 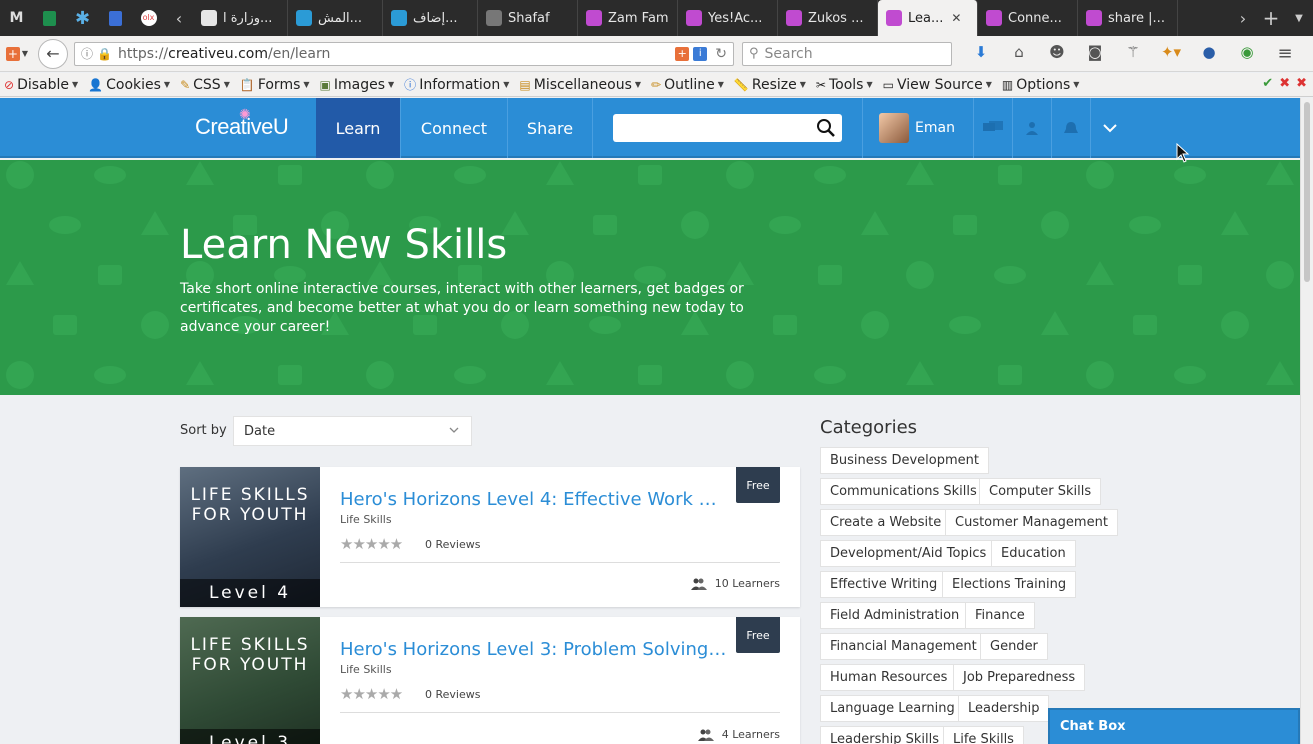 What do you see at coordinates (628, 18) in the screenshot?
I see `browser-tab: Zam Fam` at bounding box center [628, 18].